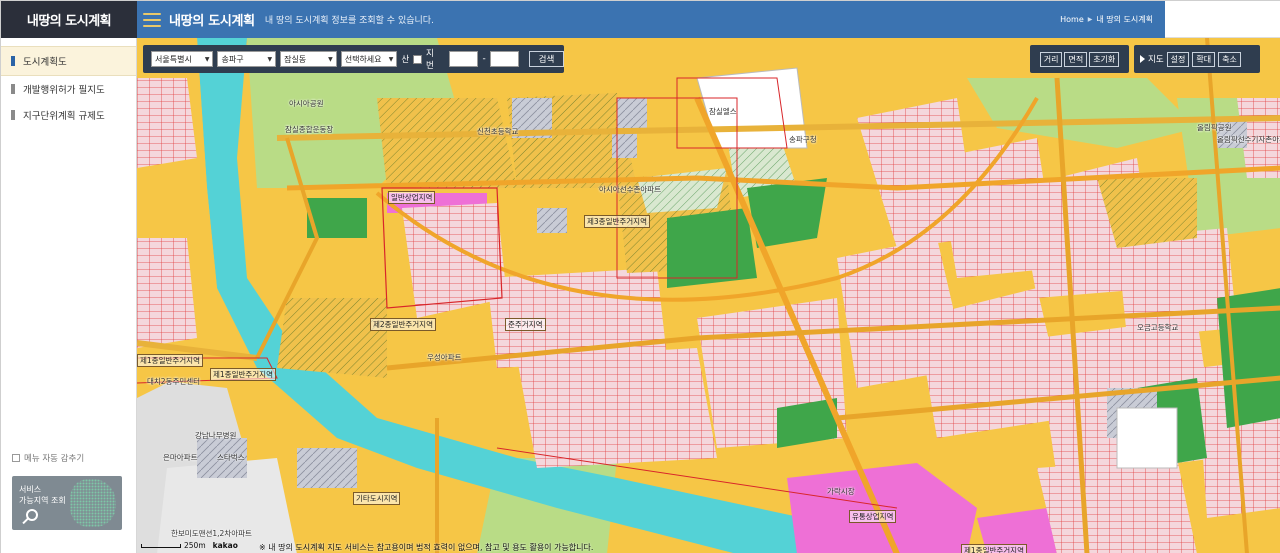  Describe the element at coordinates (417, 59) in the screenshot. I see `san-checkbox` at that location.